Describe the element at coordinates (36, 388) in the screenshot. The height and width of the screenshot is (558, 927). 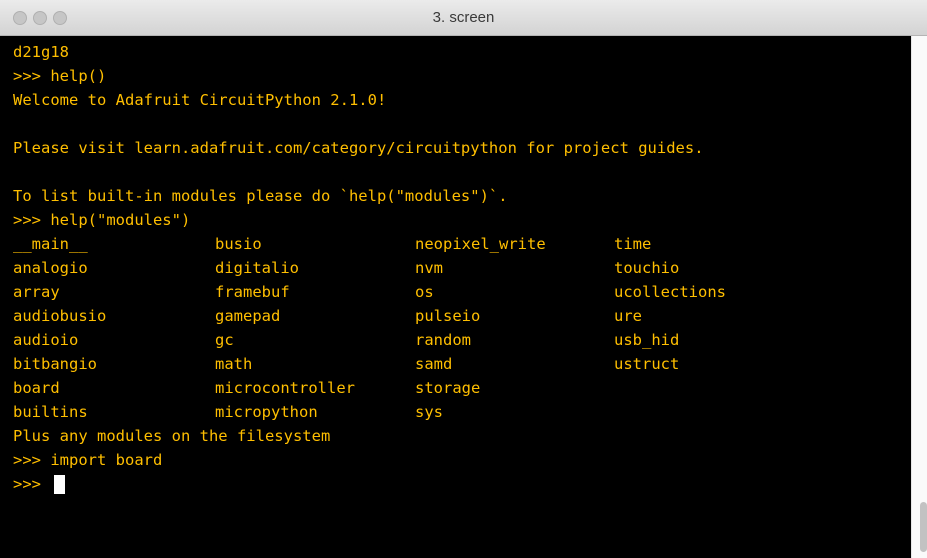
I see `module-name: board` at that location.